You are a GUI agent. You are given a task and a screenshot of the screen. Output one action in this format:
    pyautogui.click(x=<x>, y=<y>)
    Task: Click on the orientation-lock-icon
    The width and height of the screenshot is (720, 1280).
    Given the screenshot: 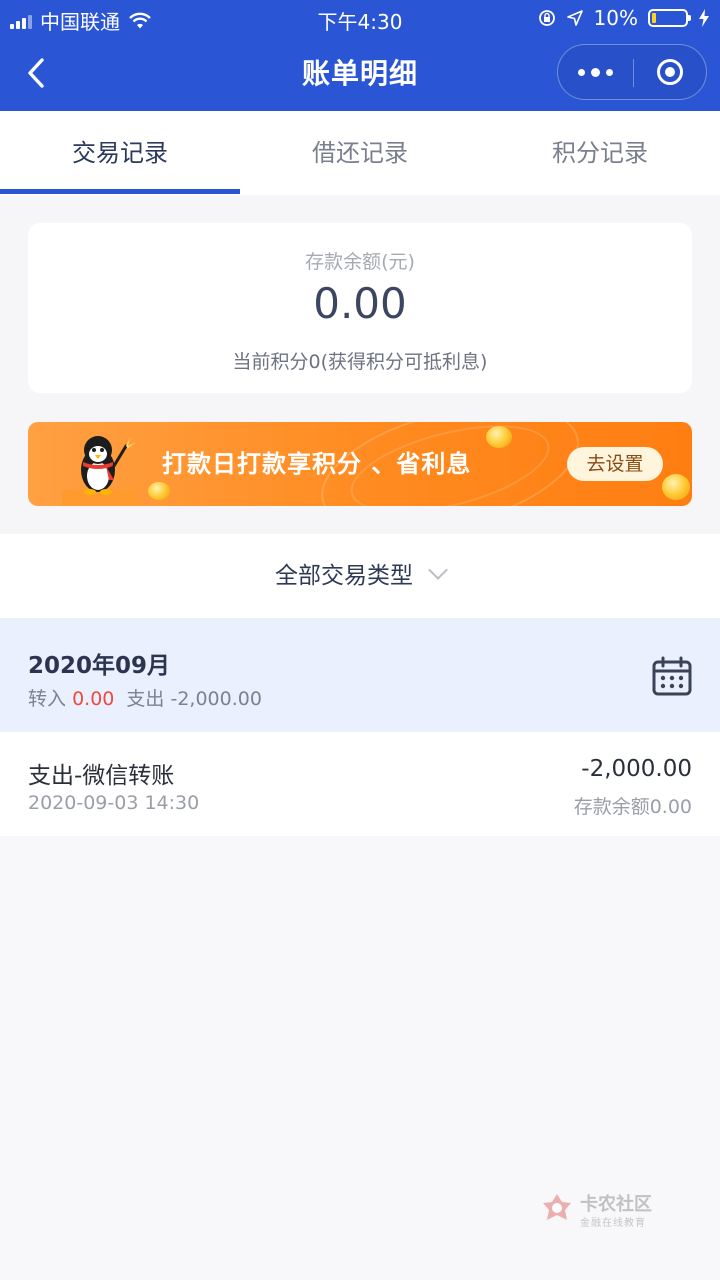 What is the action you would take?
    pyautogui.click(x=546, y=18)
    